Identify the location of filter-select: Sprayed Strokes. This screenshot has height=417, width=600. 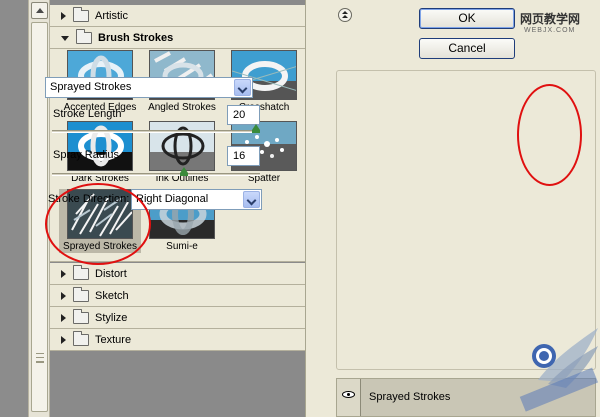
(149, 87).